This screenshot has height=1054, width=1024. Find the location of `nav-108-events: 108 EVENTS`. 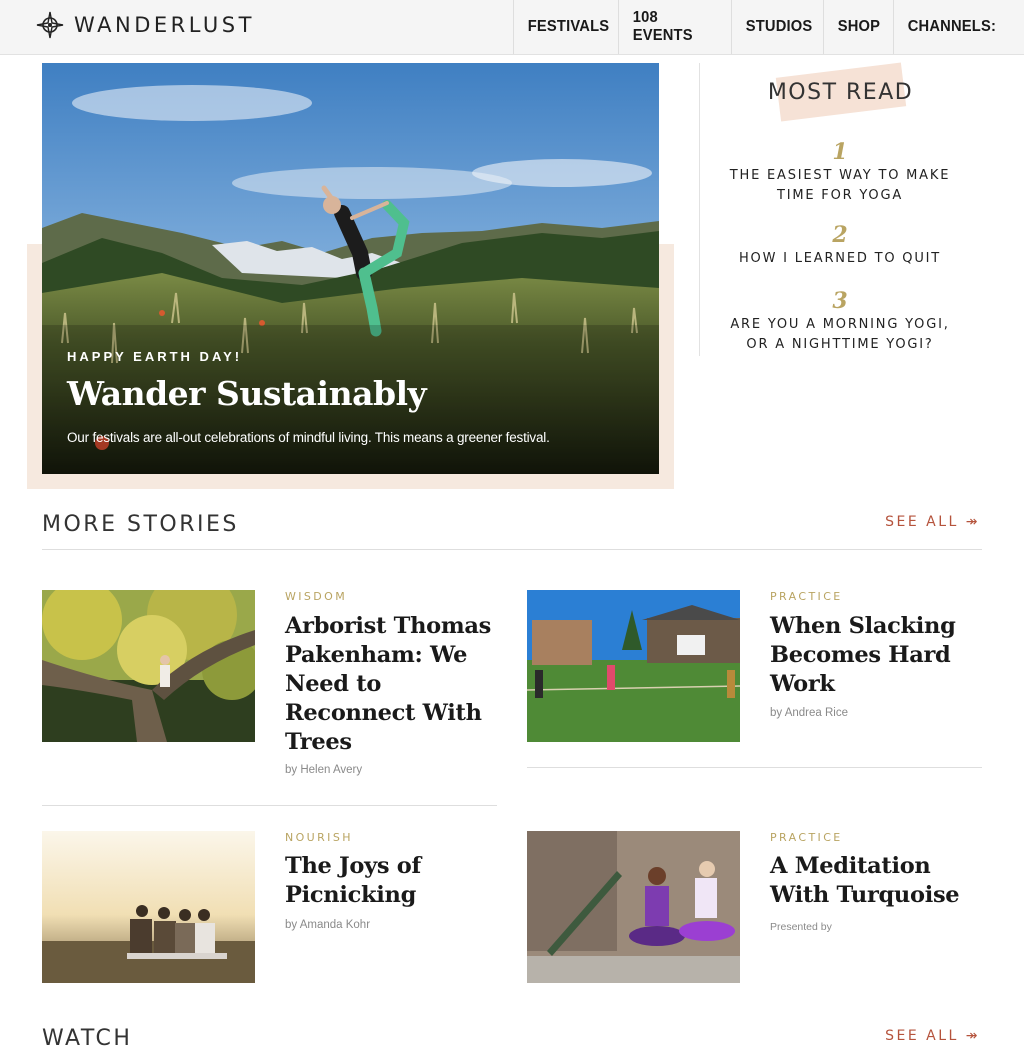

nav-108-events: 108 EVENTS is located at coordinates (670, 27).